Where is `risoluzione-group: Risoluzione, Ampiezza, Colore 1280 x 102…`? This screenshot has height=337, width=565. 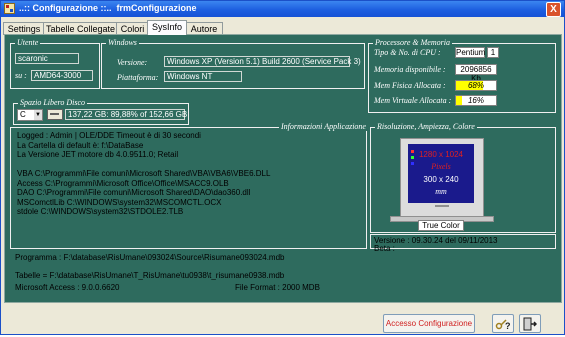
risoluzione-group: Risoluzione, Ampiezza, Colore 1280 x 102… is located at coordinates (463, 177).